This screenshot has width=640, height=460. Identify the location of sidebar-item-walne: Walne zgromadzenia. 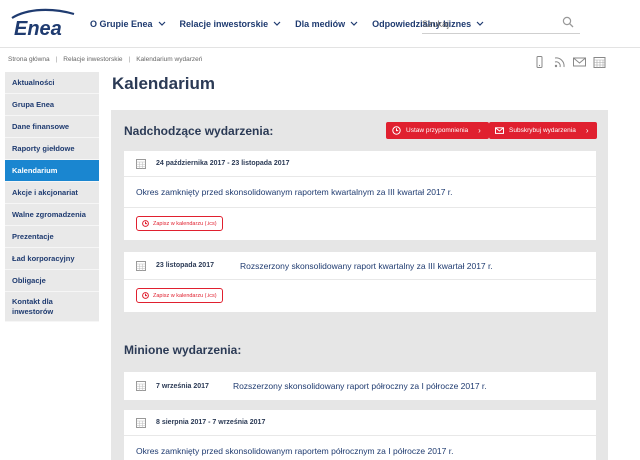
(52, 215).